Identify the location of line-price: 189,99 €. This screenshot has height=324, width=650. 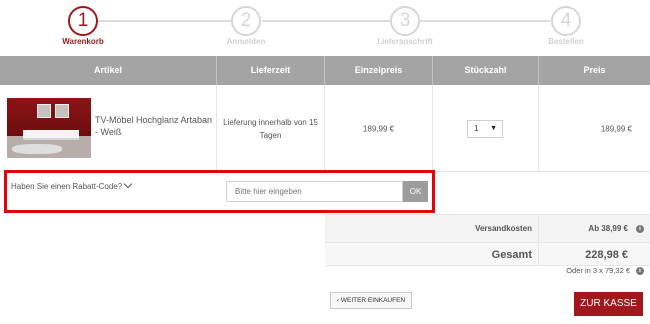
(616, 128).